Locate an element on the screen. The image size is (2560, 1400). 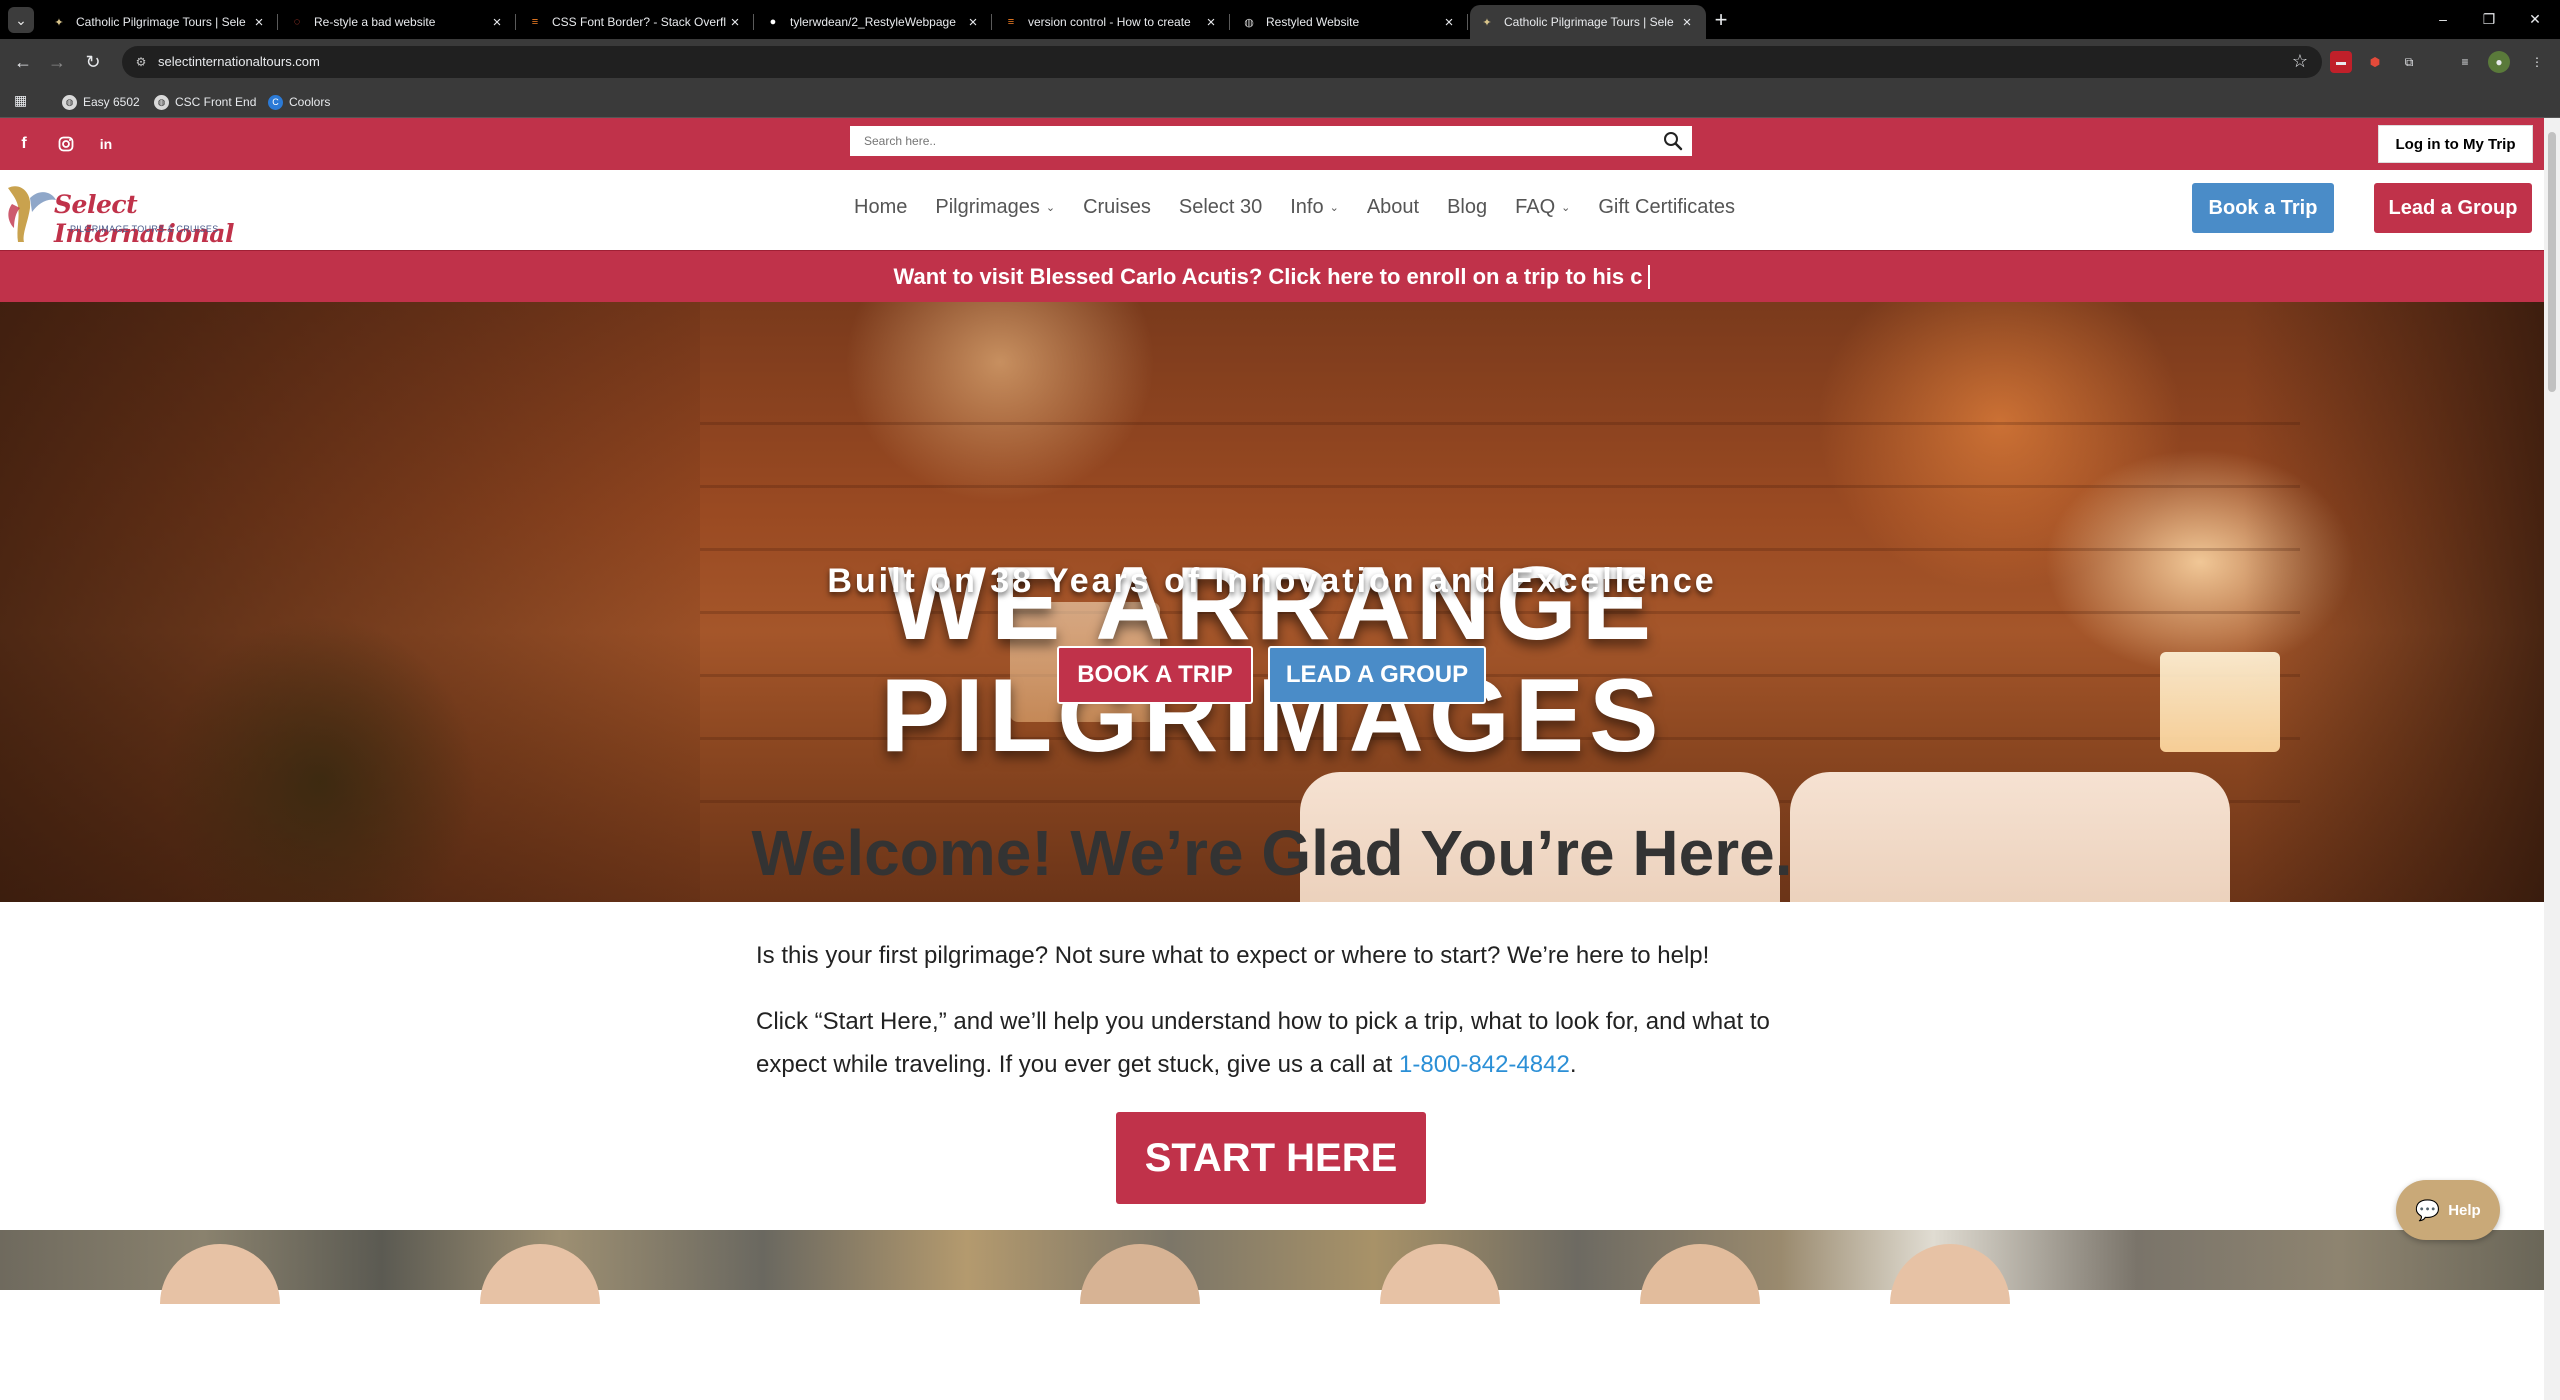
tab-title: Catholic Pilgrimage Tours | Sele is located at coordinates (161, 22).